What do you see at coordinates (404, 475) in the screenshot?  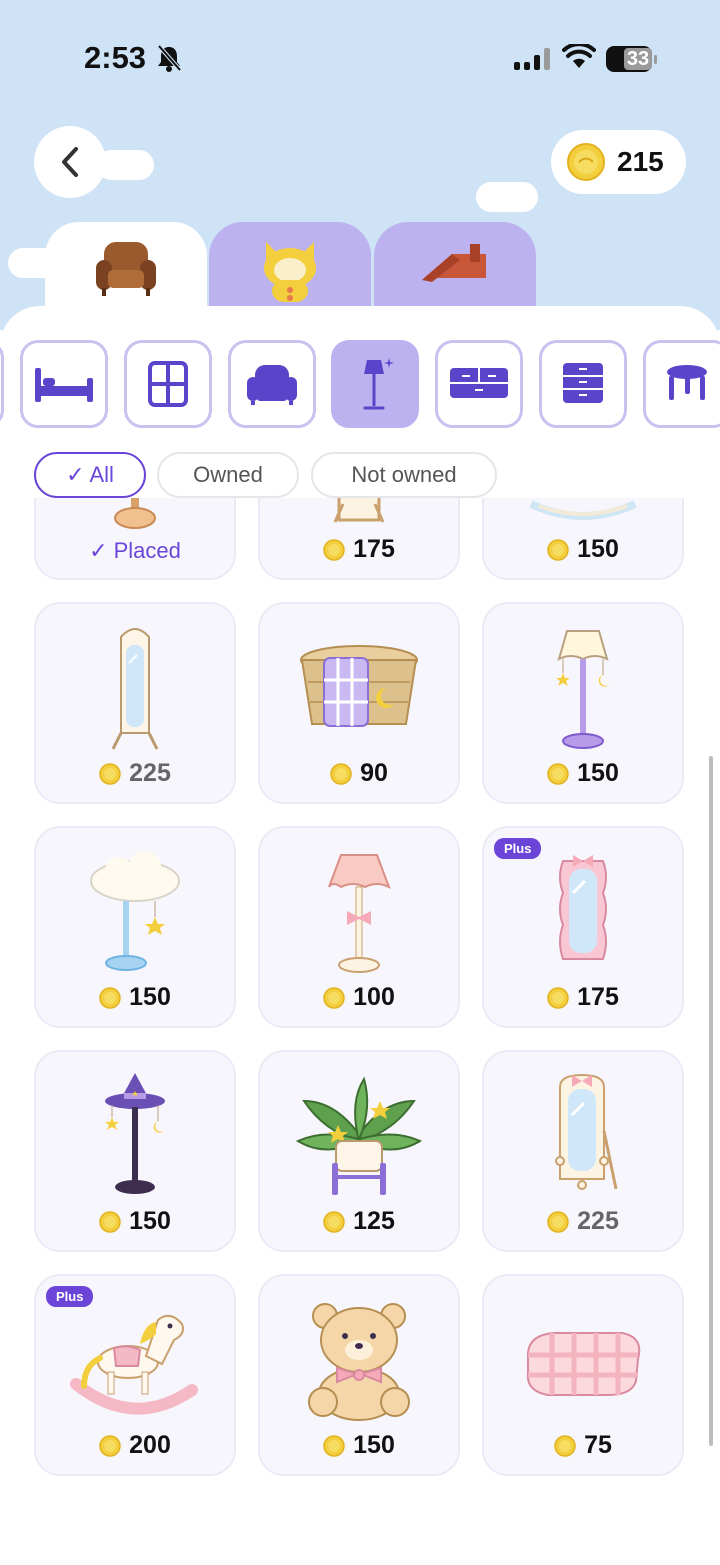 I see `filter-not-owned: Not owned` at bounding box center [404, 475].